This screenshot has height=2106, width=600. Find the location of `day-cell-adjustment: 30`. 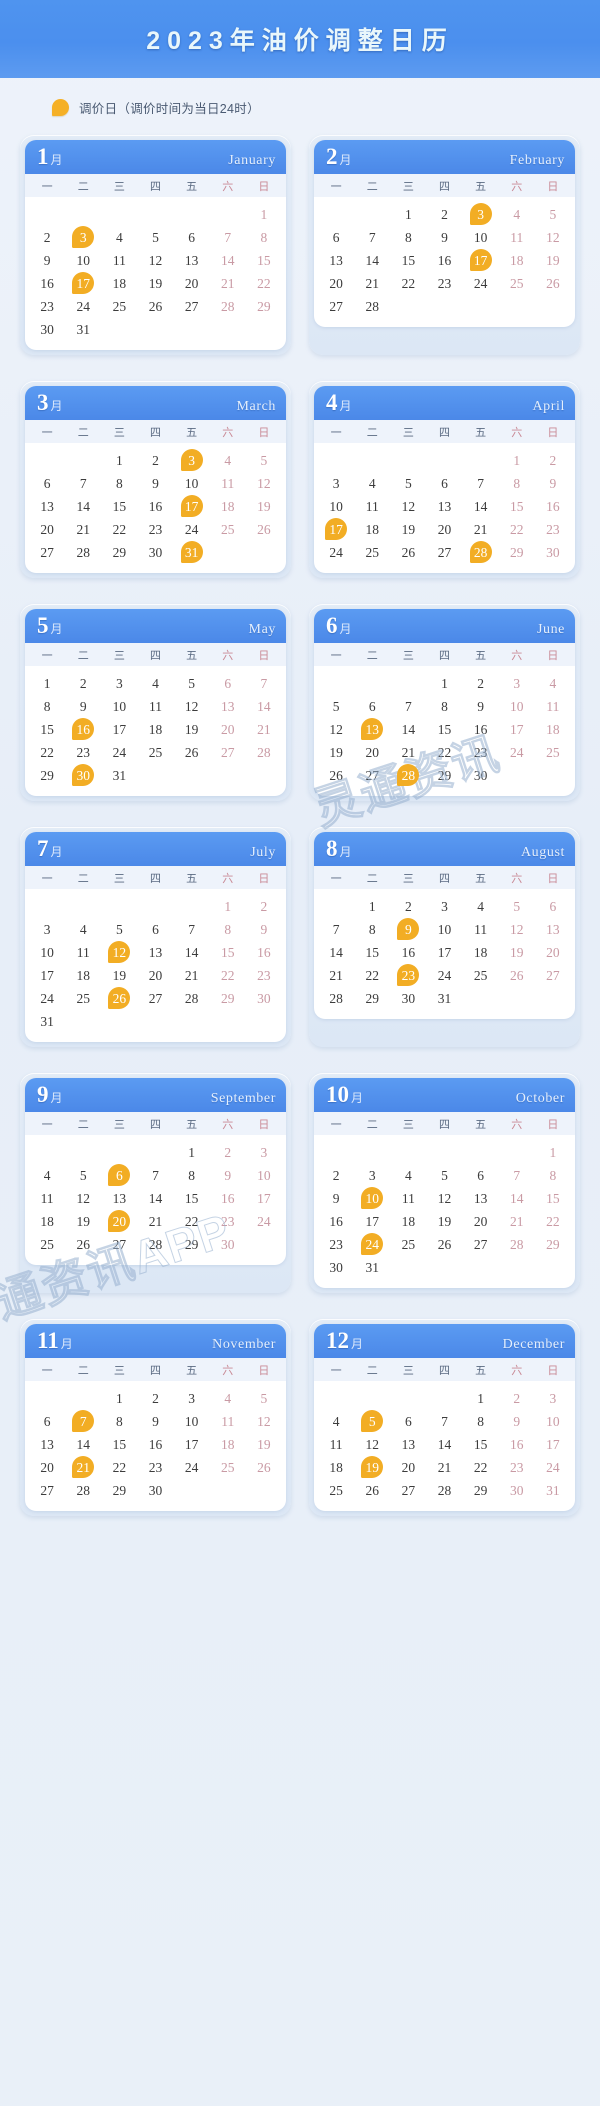

day-cell-adjustment: 30 is located at coordinates (83, 775).